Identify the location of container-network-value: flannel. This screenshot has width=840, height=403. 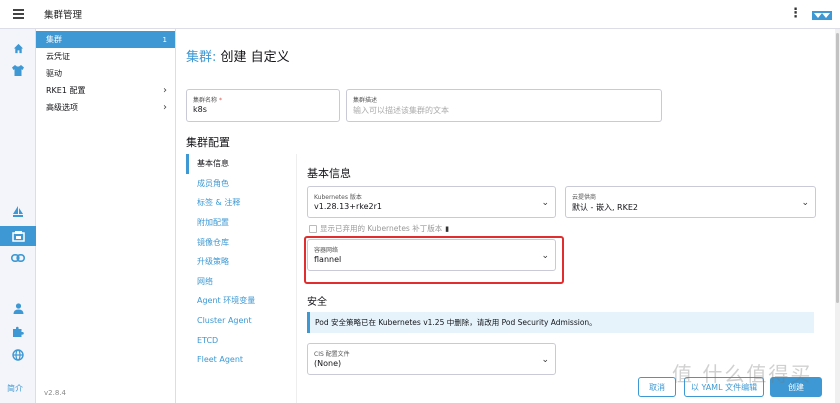
(328, 259).